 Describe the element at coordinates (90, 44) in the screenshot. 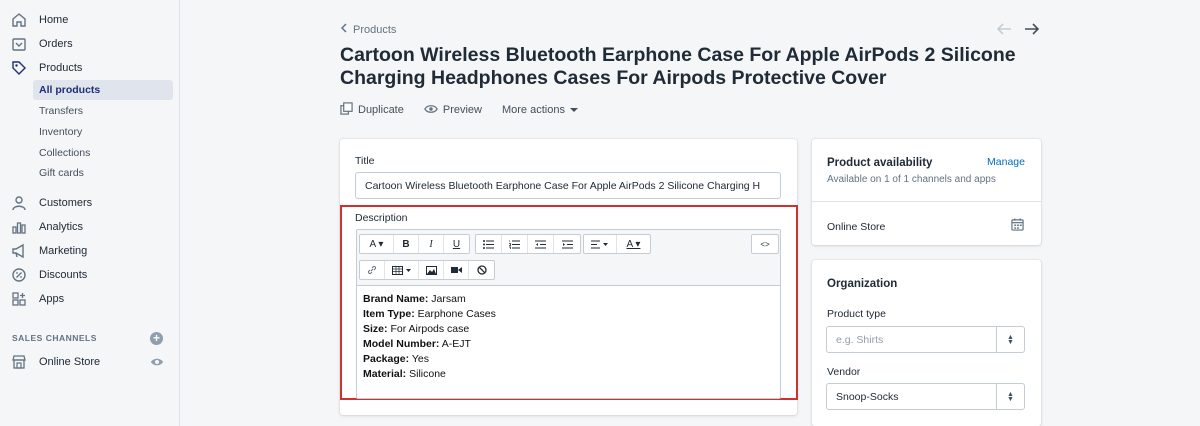

I see `nav-orders: Orders` at that location.